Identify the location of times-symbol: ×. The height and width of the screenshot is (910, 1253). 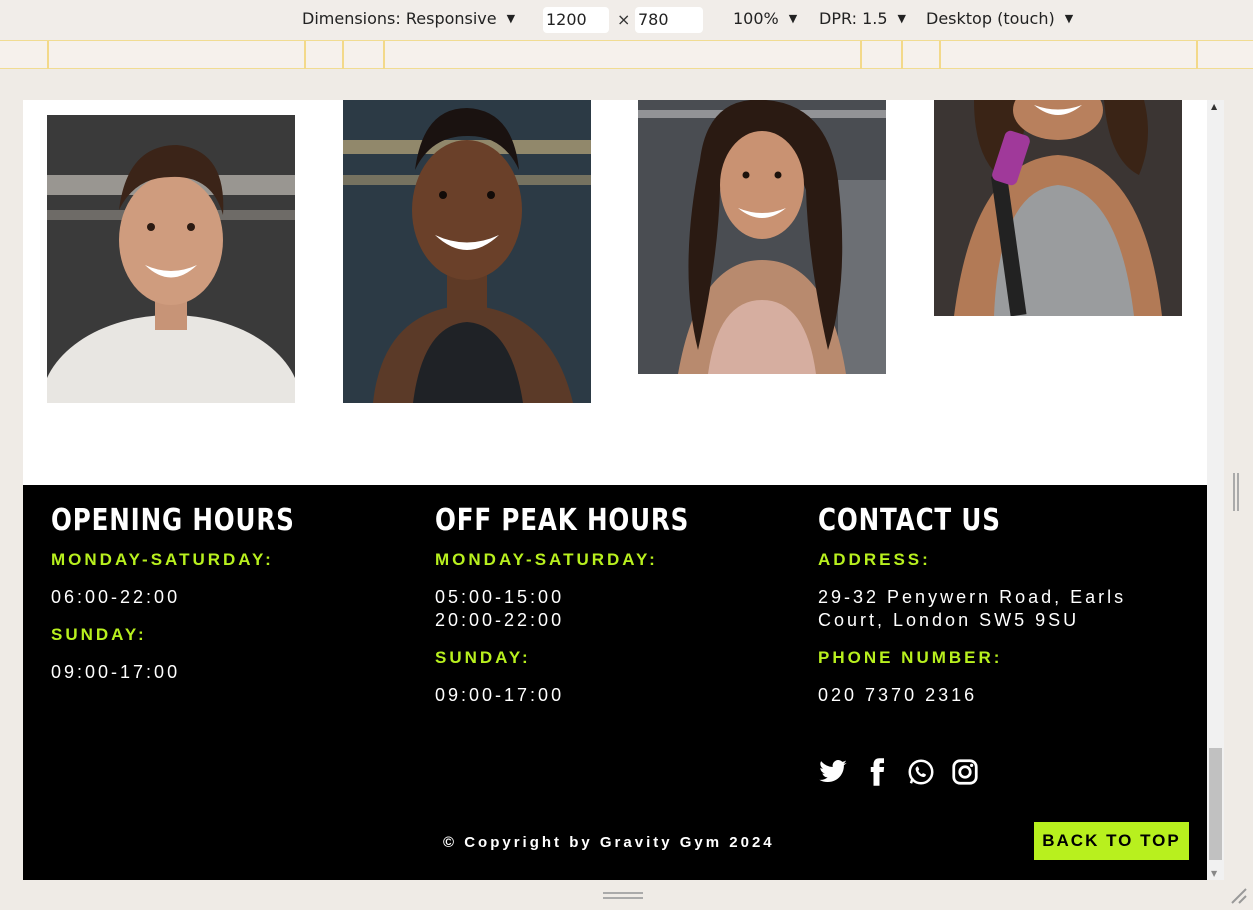
(624, 19).